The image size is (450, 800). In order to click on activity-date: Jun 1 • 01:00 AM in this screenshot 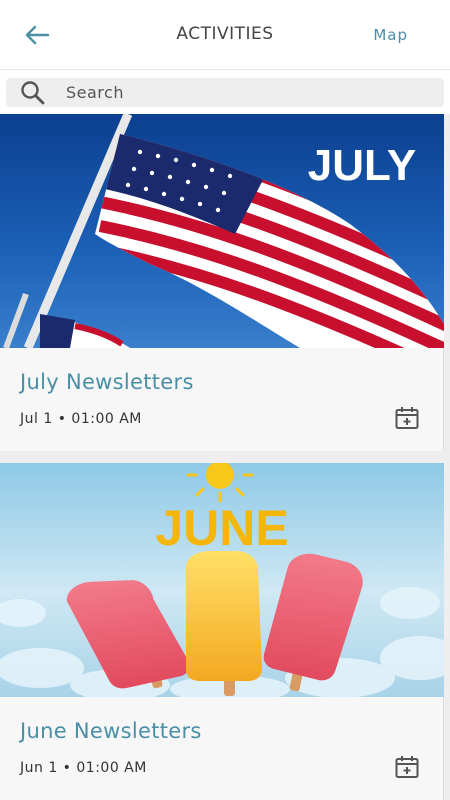, I will do `click(83, 768)`.